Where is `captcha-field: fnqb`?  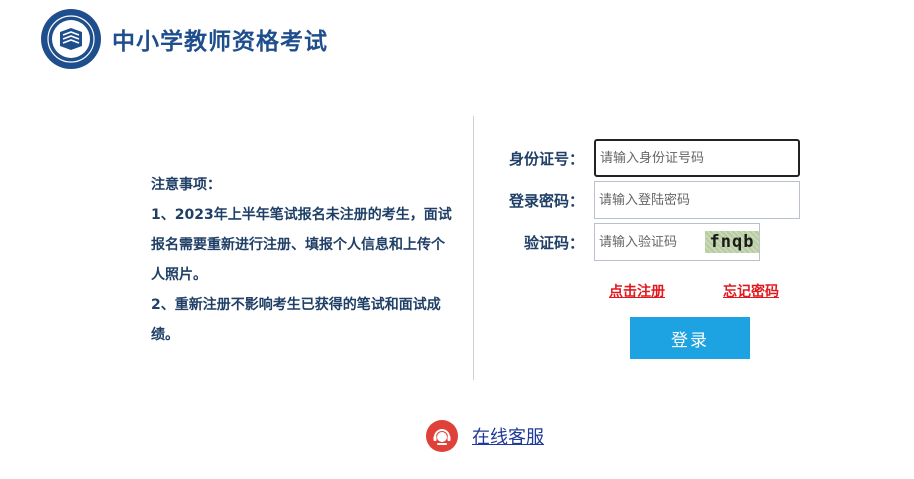 captcha-field: fnqb is located at coordinates (677, 242).